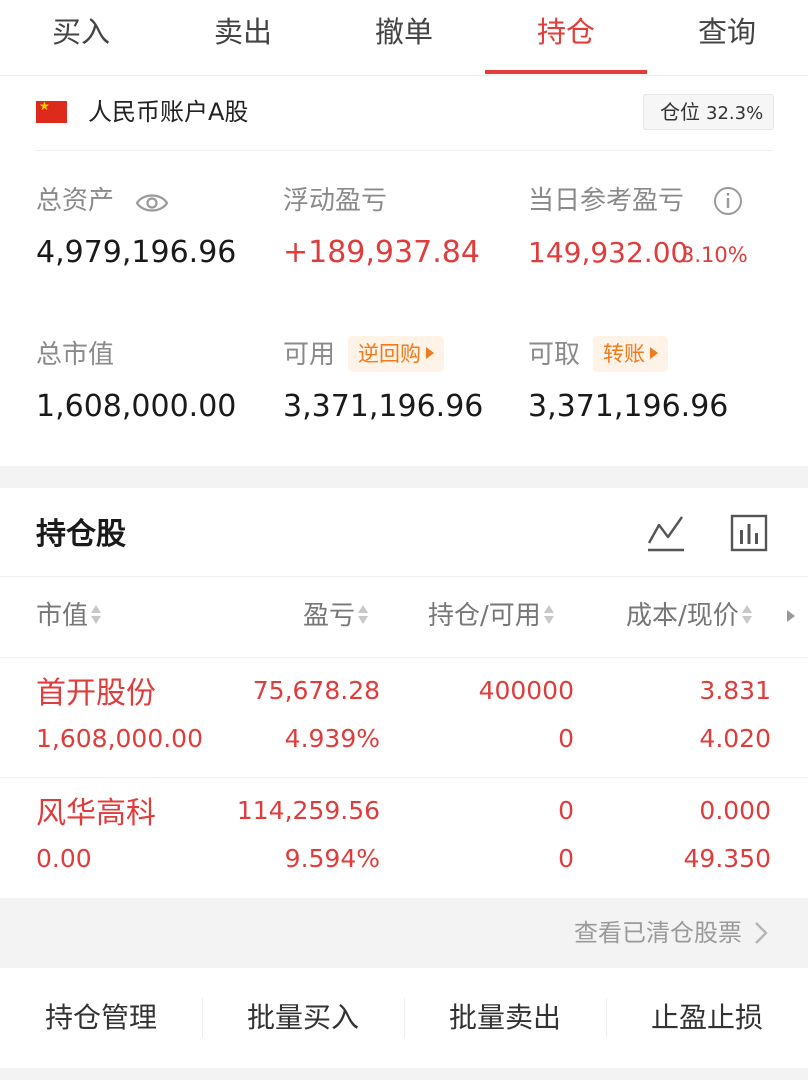 The height and width of the screenshot is (1080, 808). I want to click on withdrawable-label: 可取, so click(554, 355).